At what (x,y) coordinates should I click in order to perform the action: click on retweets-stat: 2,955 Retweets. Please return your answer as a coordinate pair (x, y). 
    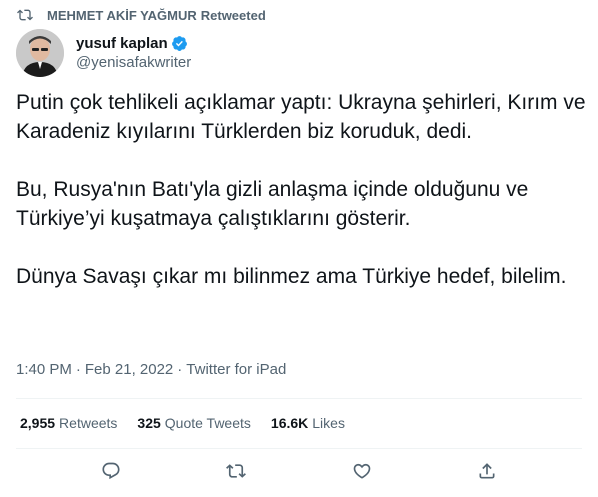
    Looking at the image, I should click on (68, 423).